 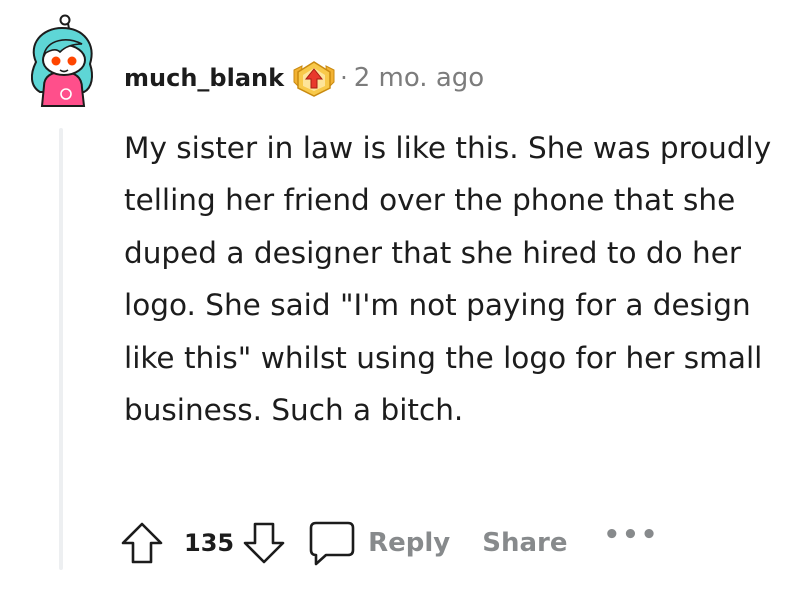 I want to click on username: much_blank, so click(x=204, y=78).